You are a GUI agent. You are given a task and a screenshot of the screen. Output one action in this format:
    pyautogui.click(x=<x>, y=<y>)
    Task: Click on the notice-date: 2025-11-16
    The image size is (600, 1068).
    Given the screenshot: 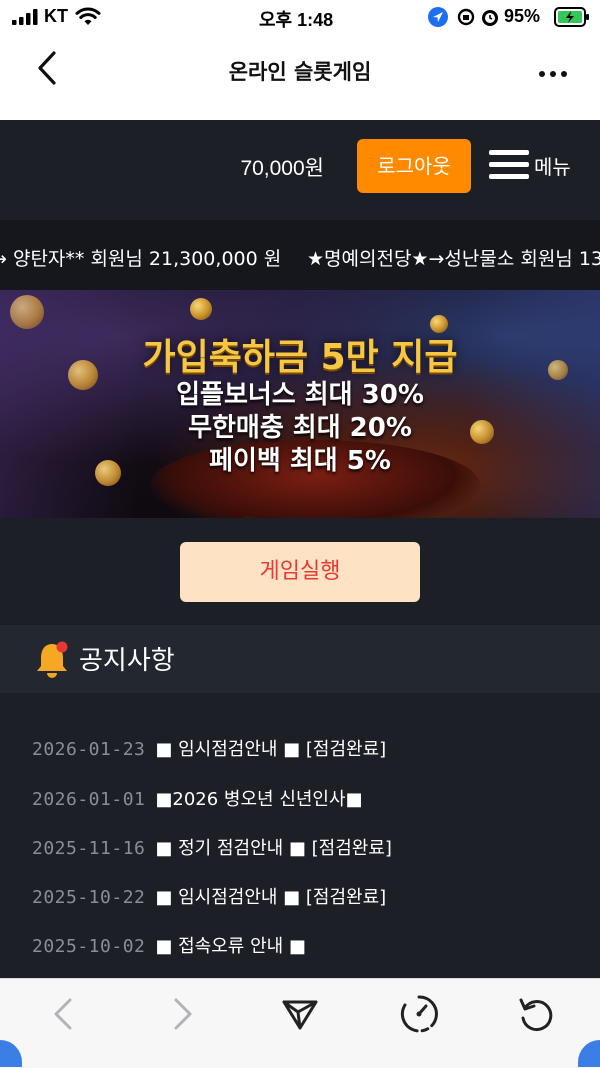 What is the action you would take?
    pyautogui.click(x=89, y=848)
    